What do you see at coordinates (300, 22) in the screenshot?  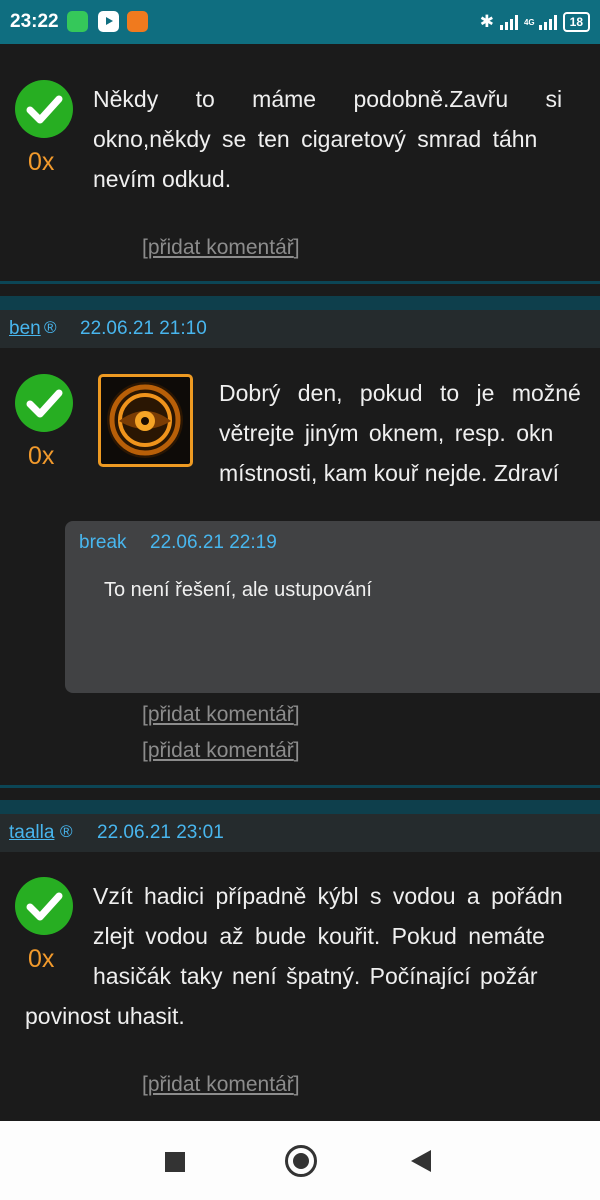 I see `status-bar: 23:22 ✱ 4G 18` at bounding box center [300, 22].